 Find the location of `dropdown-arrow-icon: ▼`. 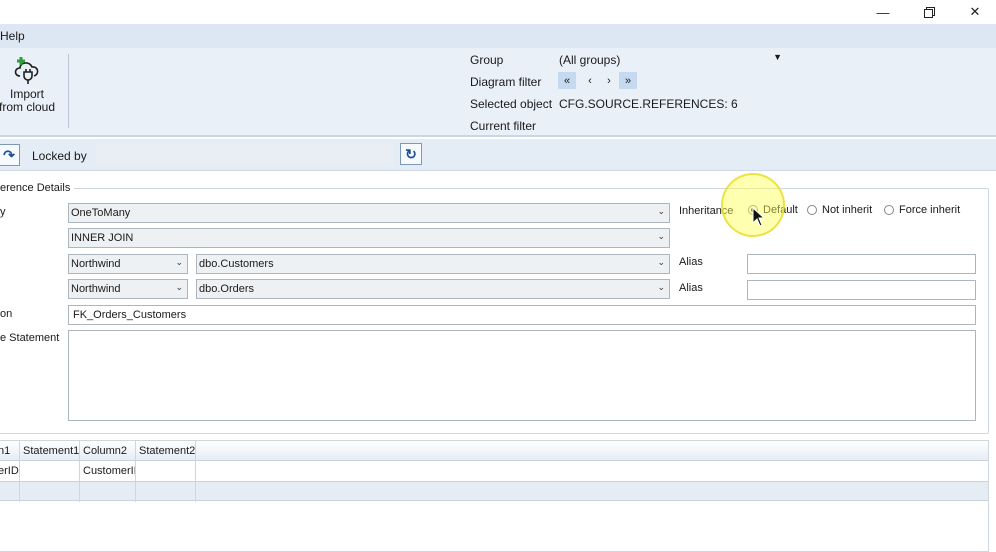

dropdown-arrow-icon: ▼ is located at coordinates (777, 57).